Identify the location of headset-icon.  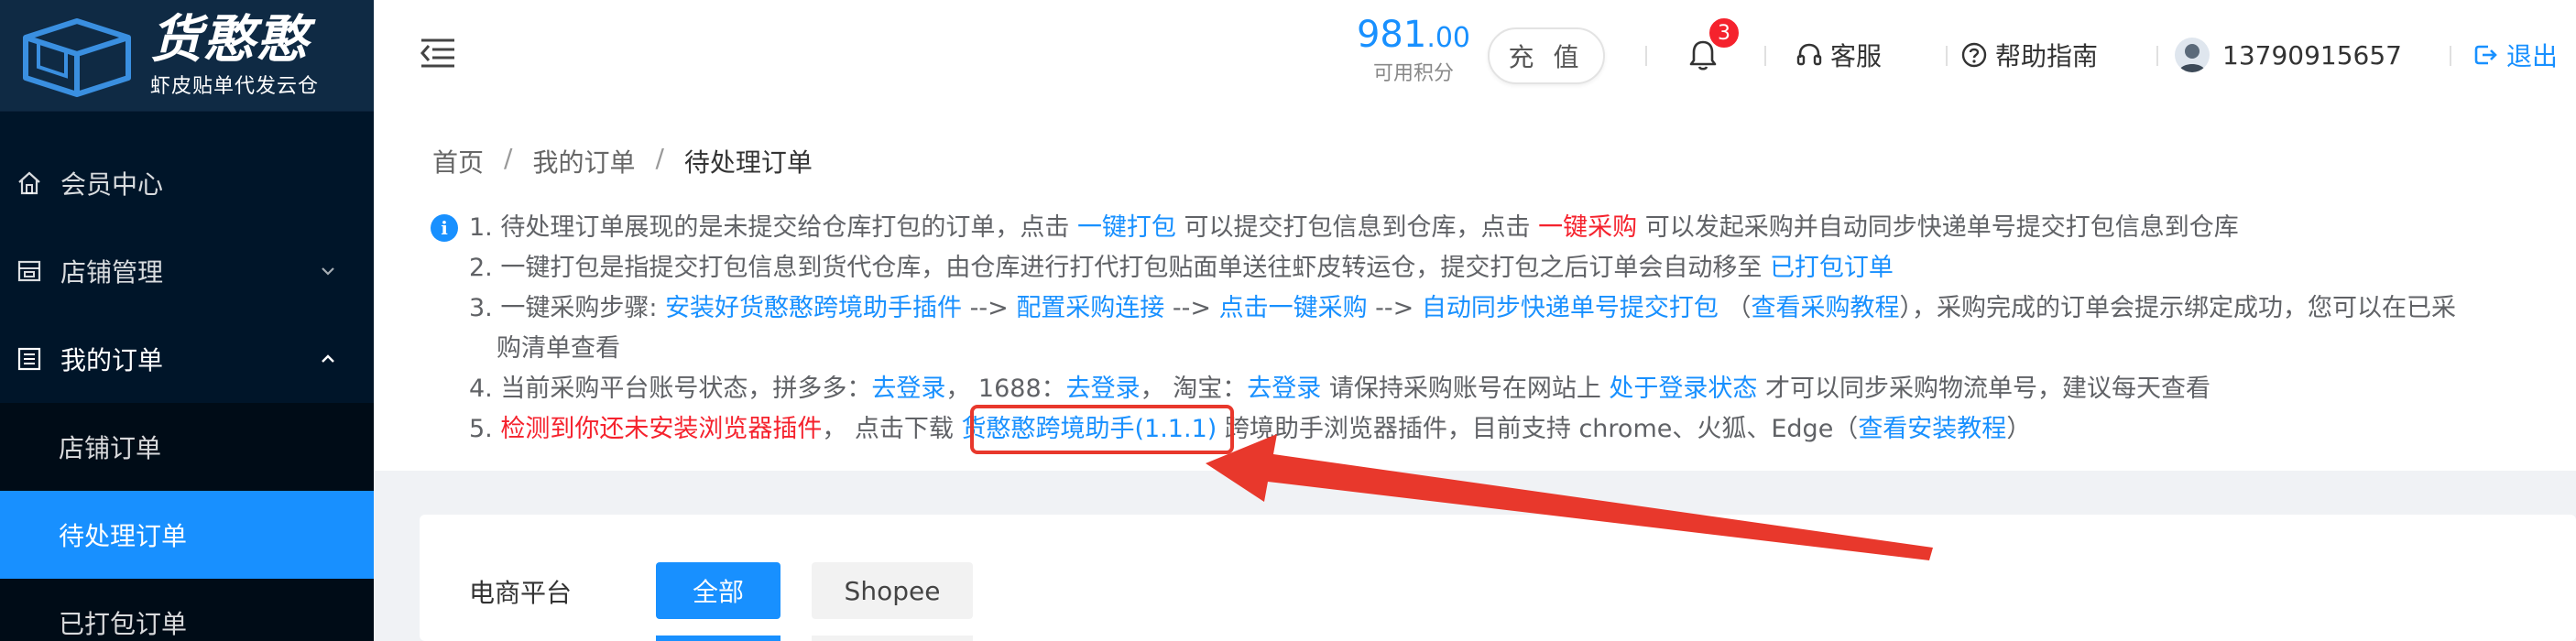
(1809, 54).